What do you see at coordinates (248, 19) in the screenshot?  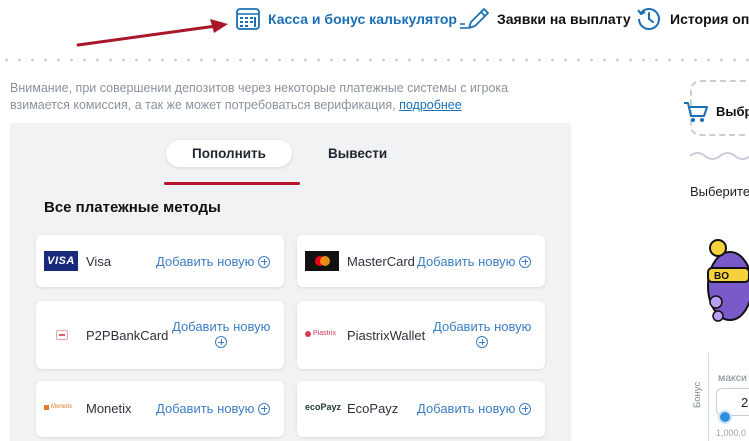 I see `calculator-icon` at bounding box center [248, 19].